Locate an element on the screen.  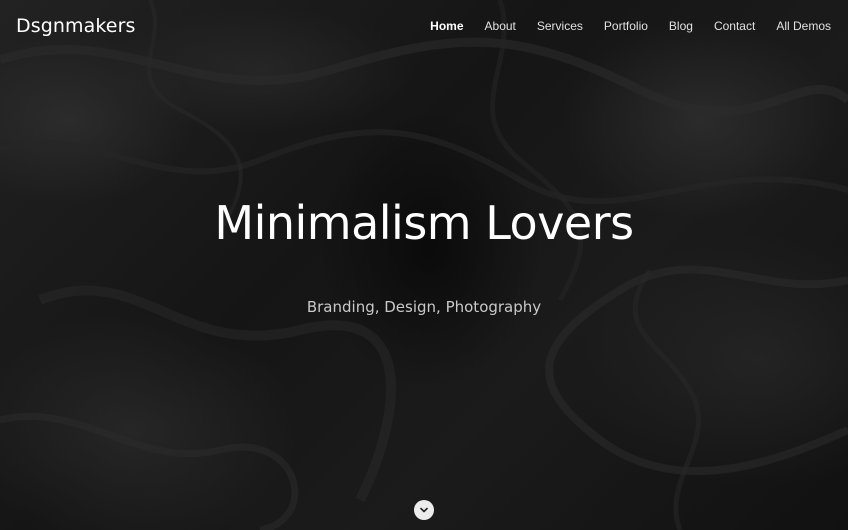
nav-item-services: Services is located at coordinates (560, 26).